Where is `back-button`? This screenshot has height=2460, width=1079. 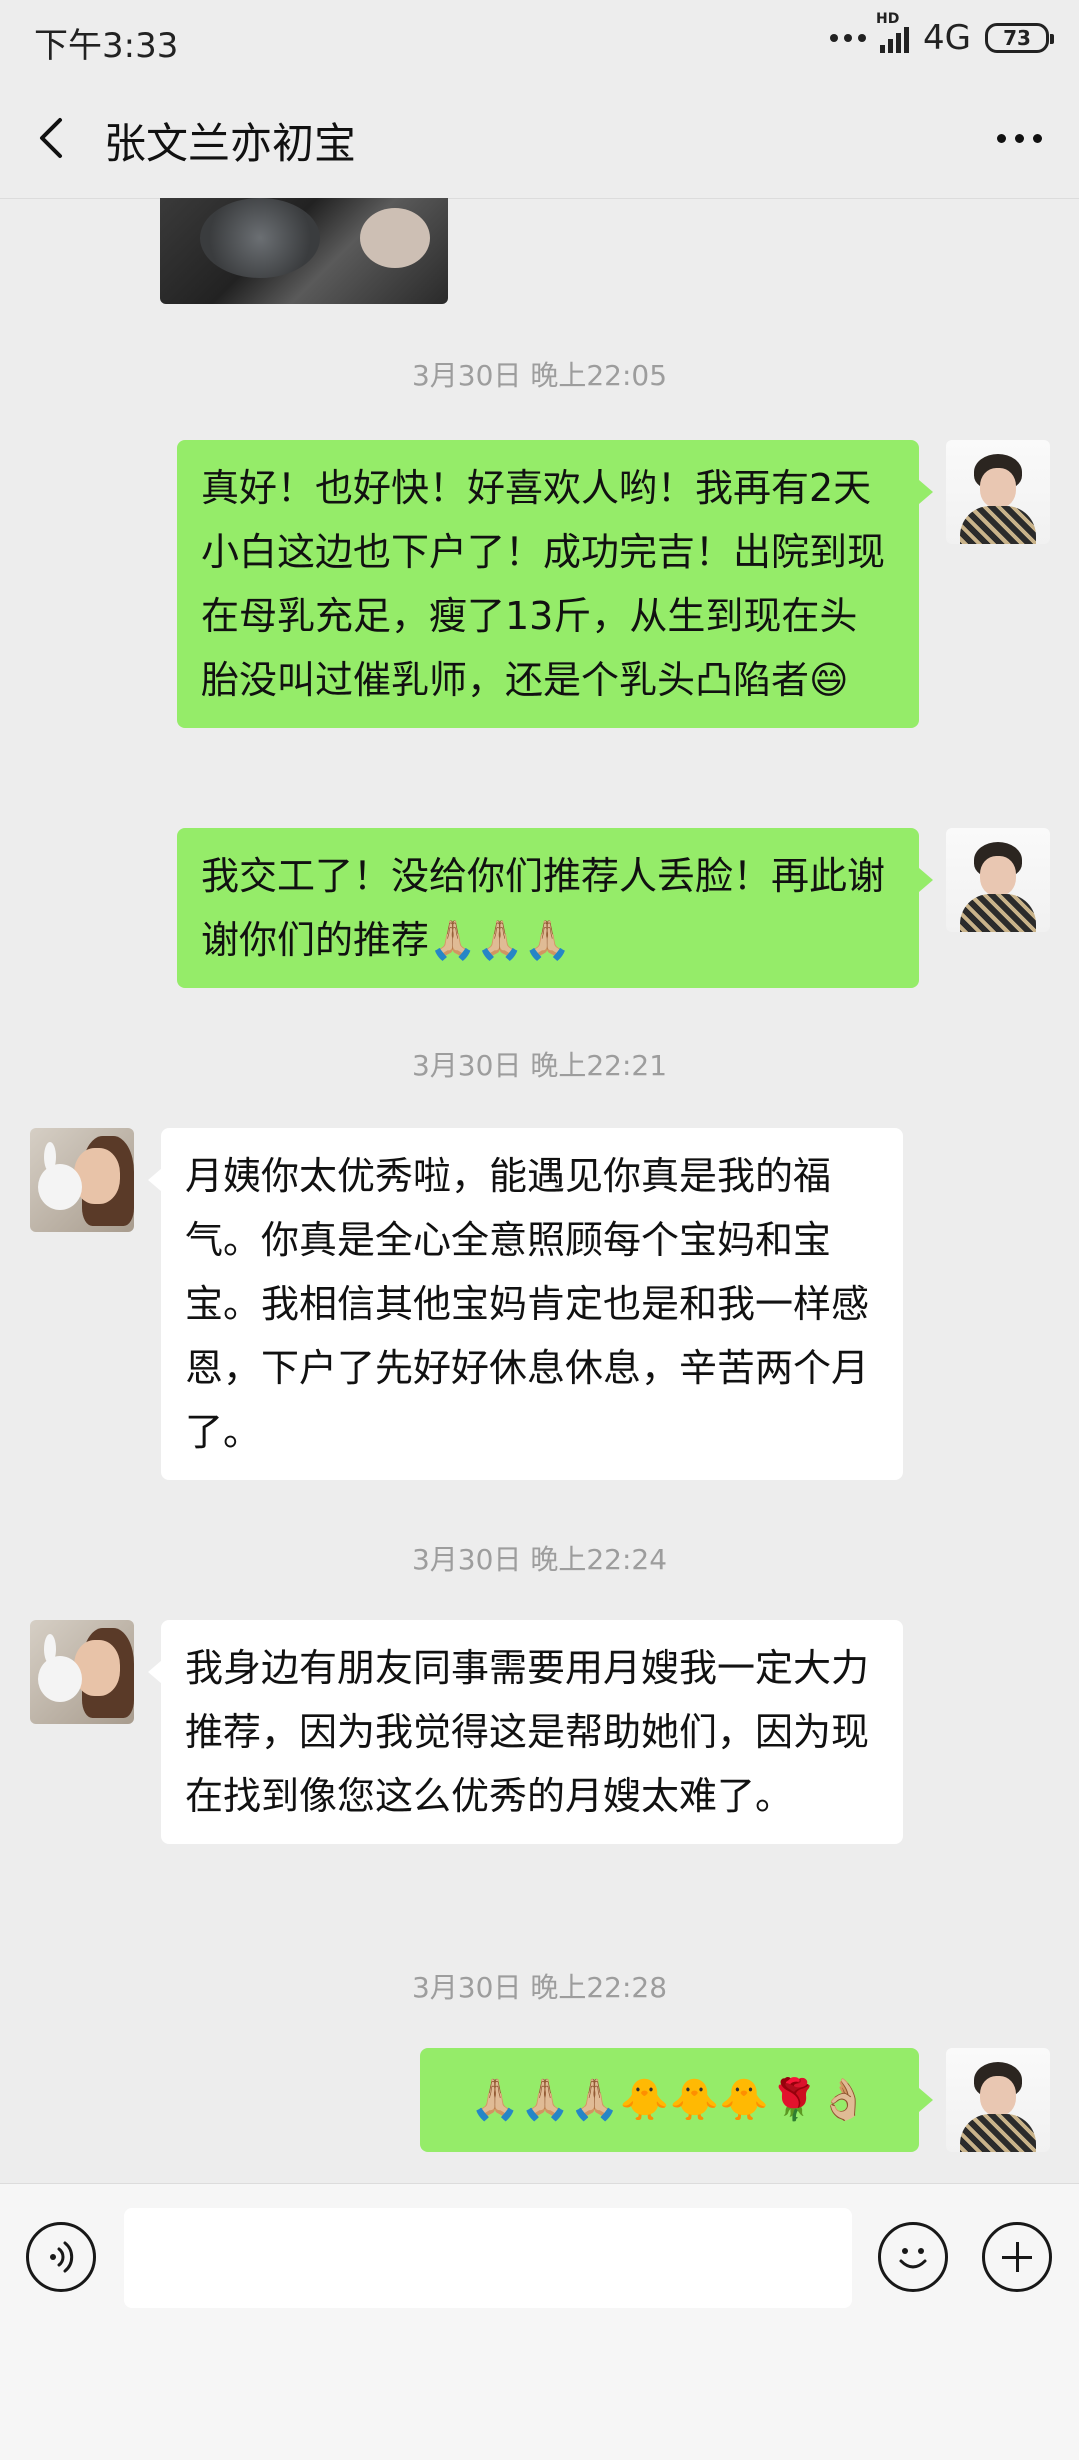 back-button is located at coordinates (56, 138).